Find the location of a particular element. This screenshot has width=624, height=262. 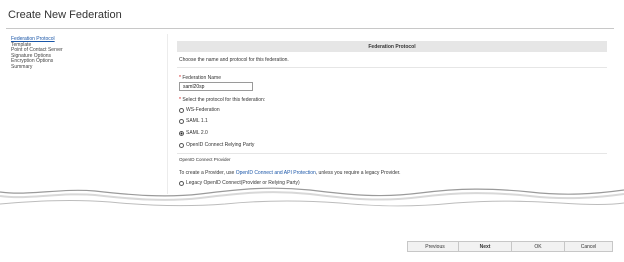

nav-item-summary: Summary is located at coordinates (22, 66).